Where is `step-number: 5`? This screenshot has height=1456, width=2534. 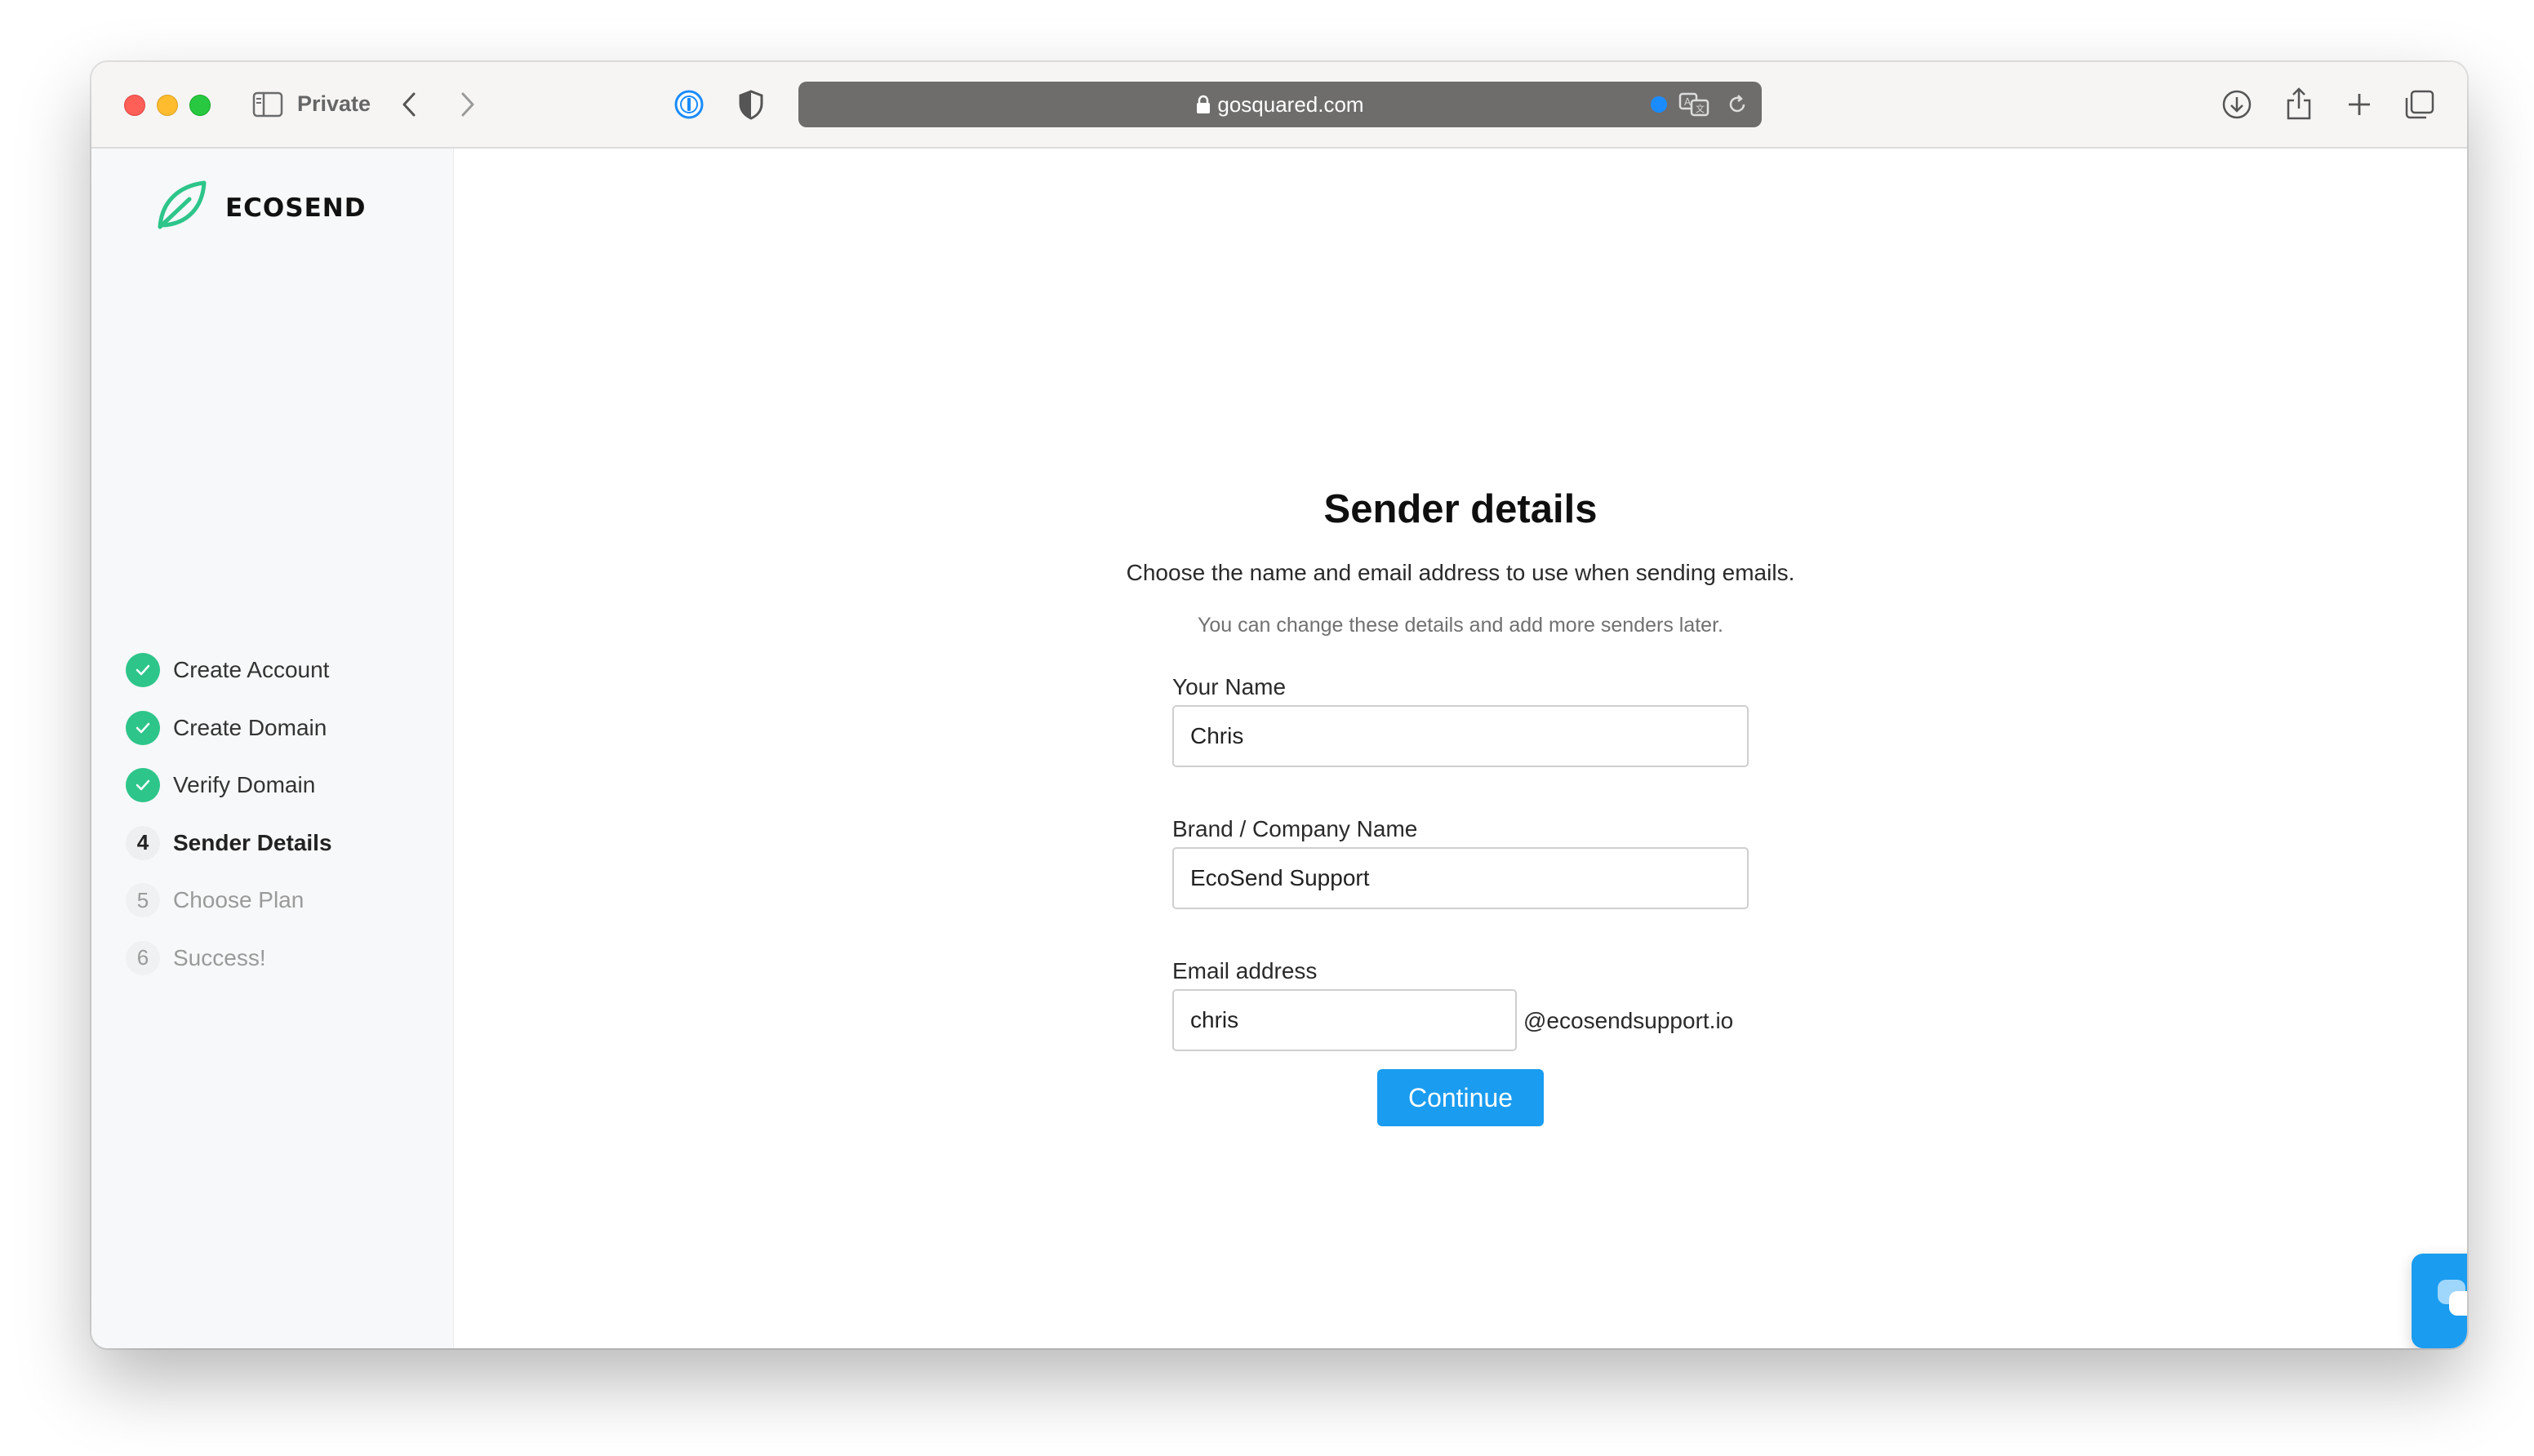 step-number: 5 is located at coordinates (143, 900).